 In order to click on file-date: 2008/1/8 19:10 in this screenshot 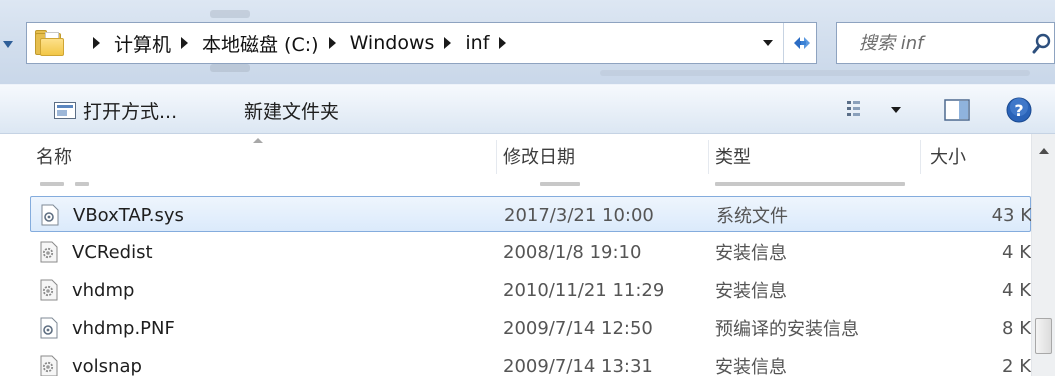, I will do `click(572, 252)`.